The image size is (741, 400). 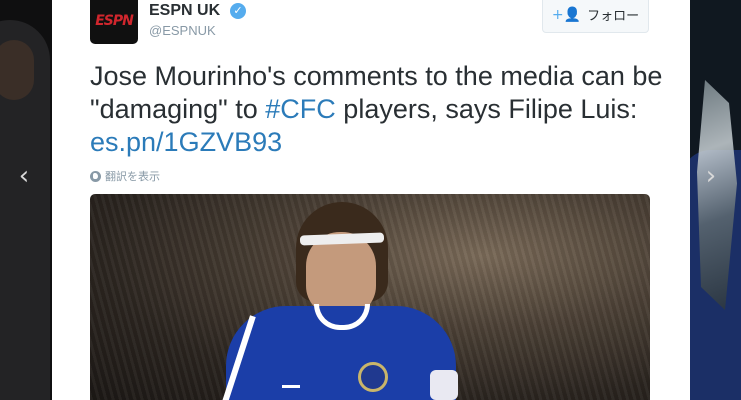 I want to click on follow-button: +👤 フォロー, so click(x=595, y=16).